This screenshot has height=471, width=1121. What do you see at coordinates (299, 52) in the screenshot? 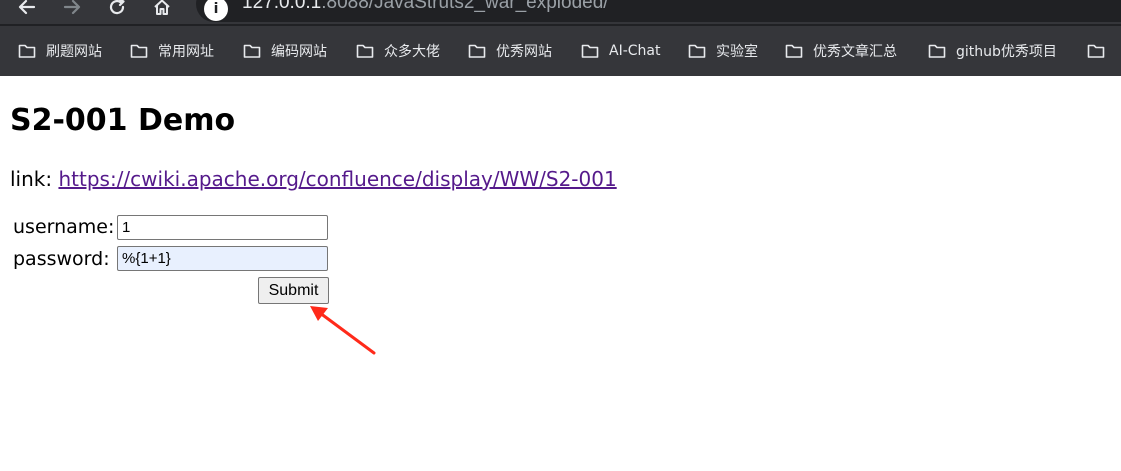
I see `bookmark-label: 编码网站` at bounding box center [299, 52].